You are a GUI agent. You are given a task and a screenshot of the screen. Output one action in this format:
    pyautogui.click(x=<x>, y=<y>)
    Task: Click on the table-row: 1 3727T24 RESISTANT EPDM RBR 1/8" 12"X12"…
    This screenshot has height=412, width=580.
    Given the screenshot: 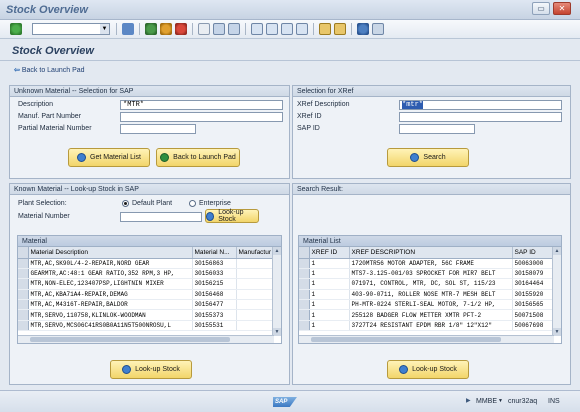 What is the action you would take?
    pyautogui.click(x=426, y=326)
    